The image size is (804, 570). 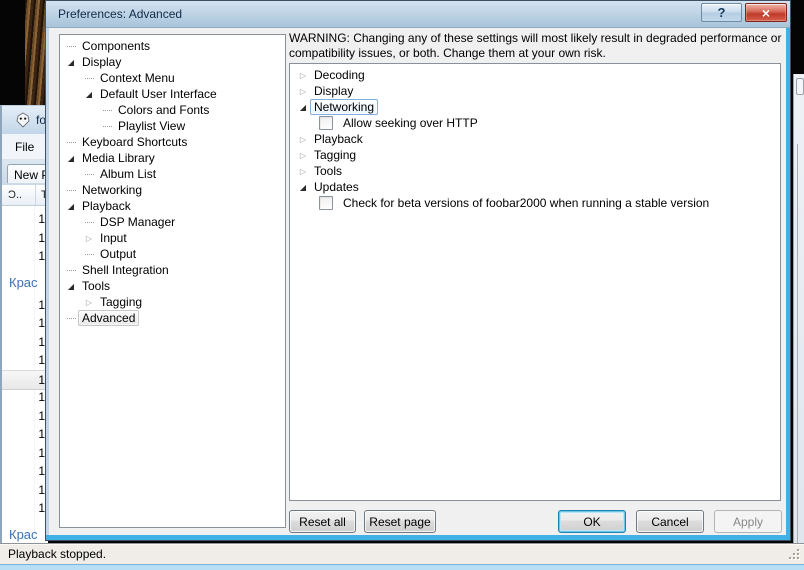 I want to click on left-tree-item-label: Playback, so click(x=106, y=206).